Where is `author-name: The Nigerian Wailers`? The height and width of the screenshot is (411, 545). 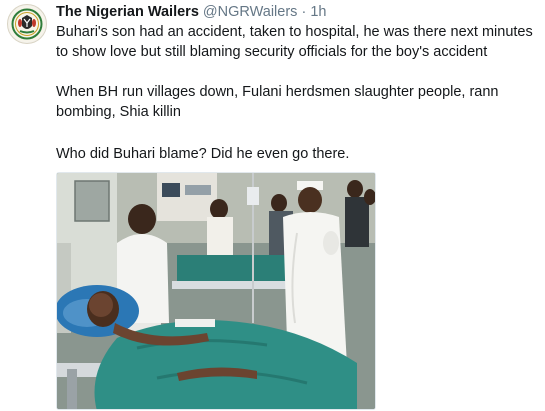 author-name: The Nigerian Wailers is located at coordinates (127, 12).